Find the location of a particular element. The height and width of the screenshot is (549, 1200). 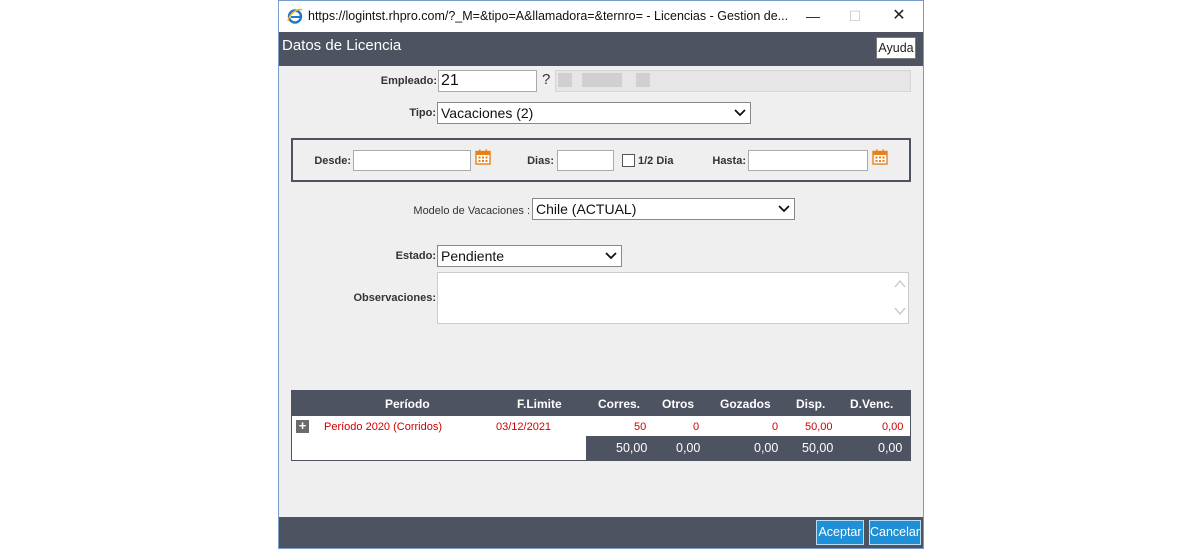

desde-input is located at coordinates (412, 160).